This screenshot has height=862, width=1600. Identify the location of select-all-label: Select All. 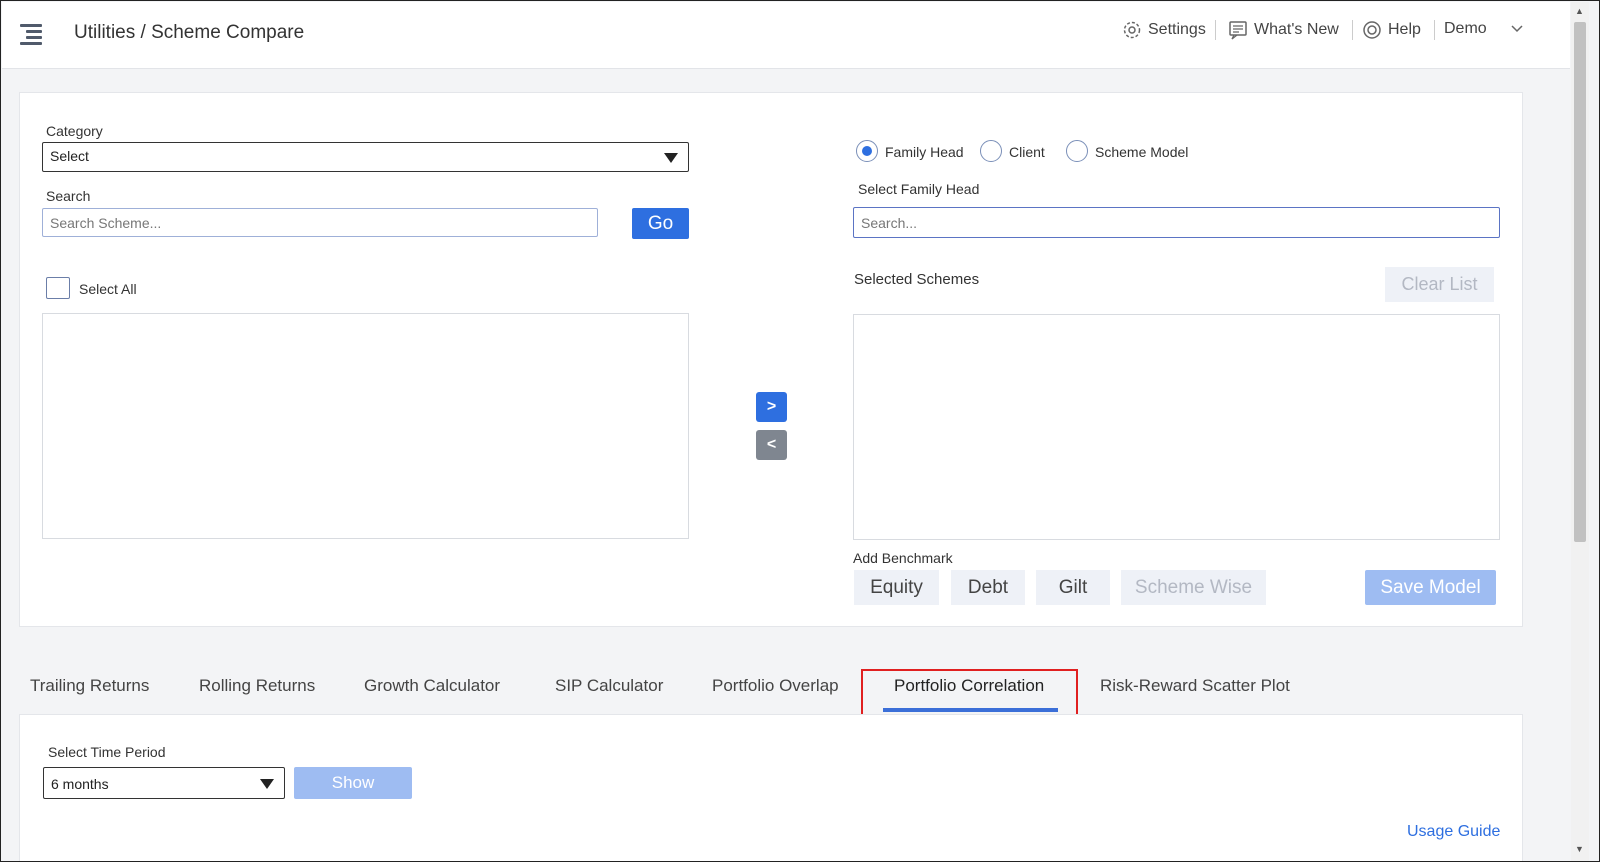
(108, 289).